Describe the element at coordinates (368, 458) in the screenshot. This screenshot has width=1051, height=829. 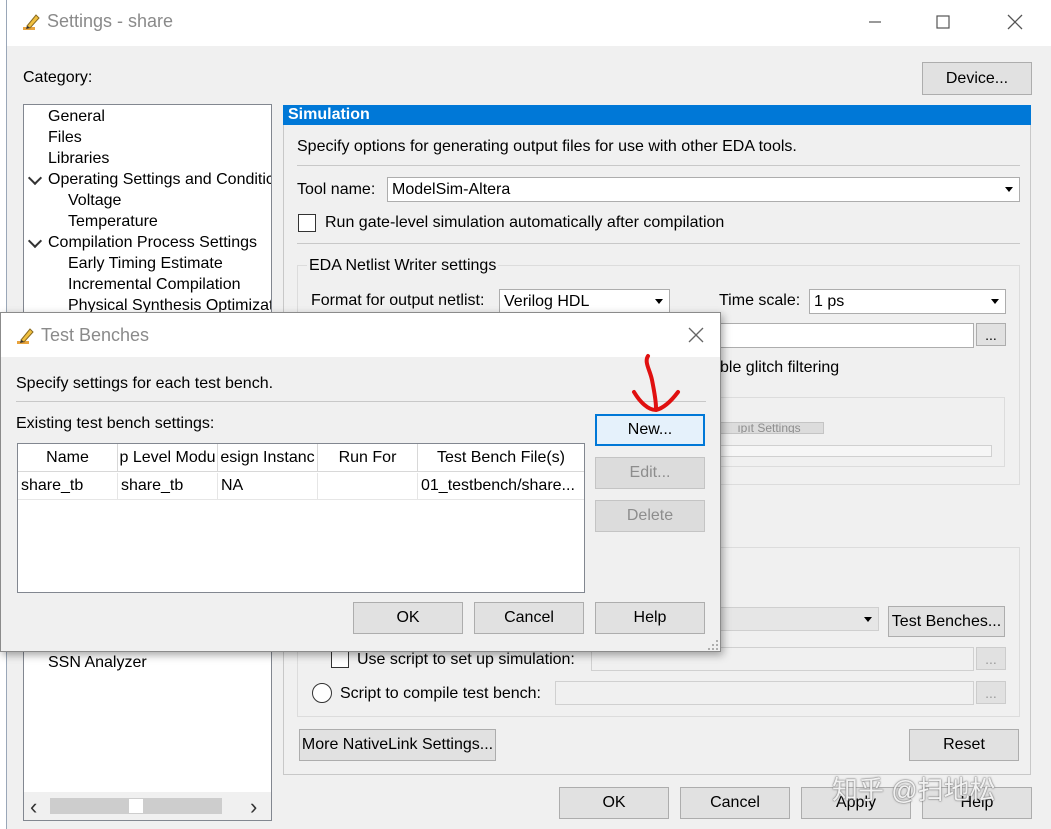
I see `column-header: Run For` at that location.